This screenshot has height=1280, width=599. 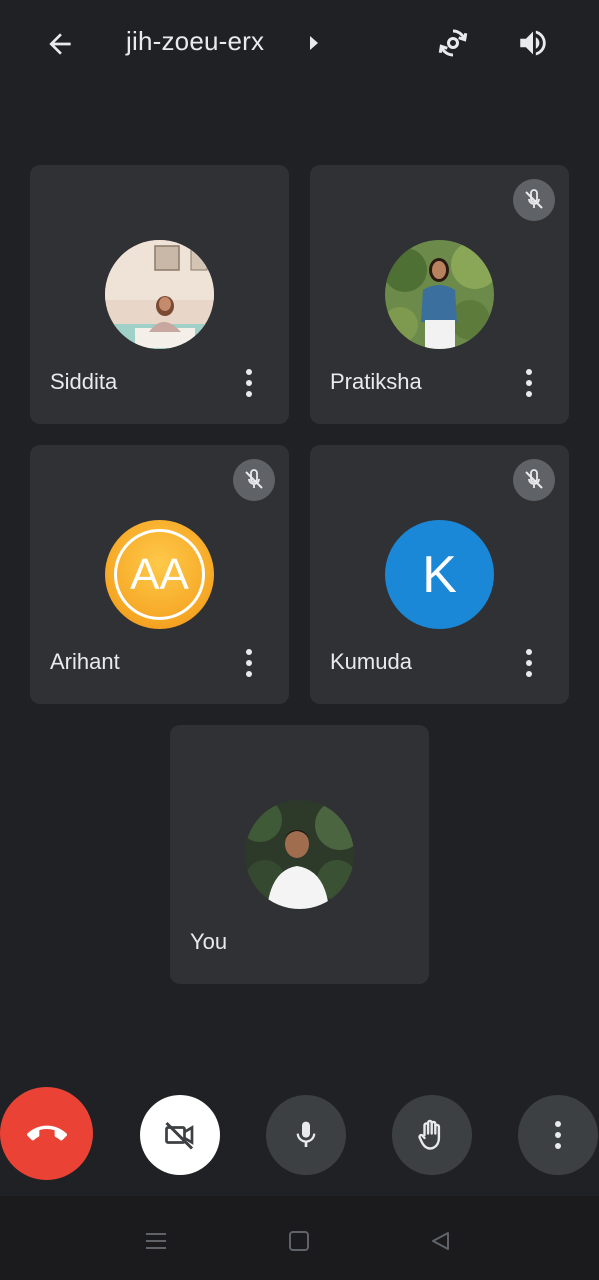 I want to click on participant-name: You, so click(x=209, y=941).